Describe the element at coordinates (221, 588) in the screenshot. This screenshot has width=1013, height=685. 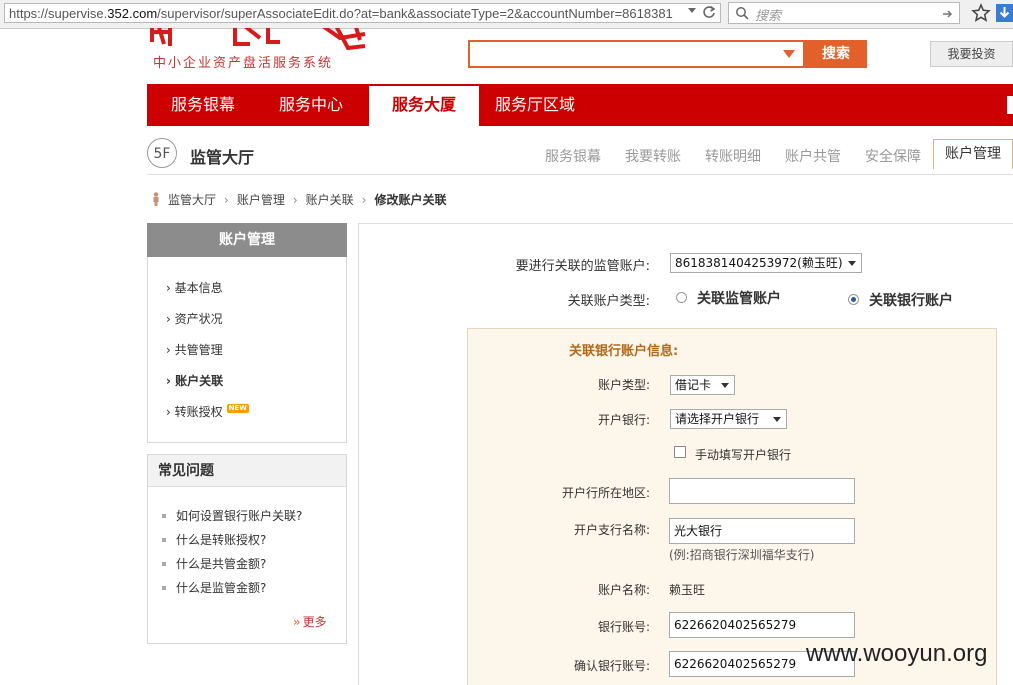
I see `faq-item-label: 什么是监管金额?` at that location.